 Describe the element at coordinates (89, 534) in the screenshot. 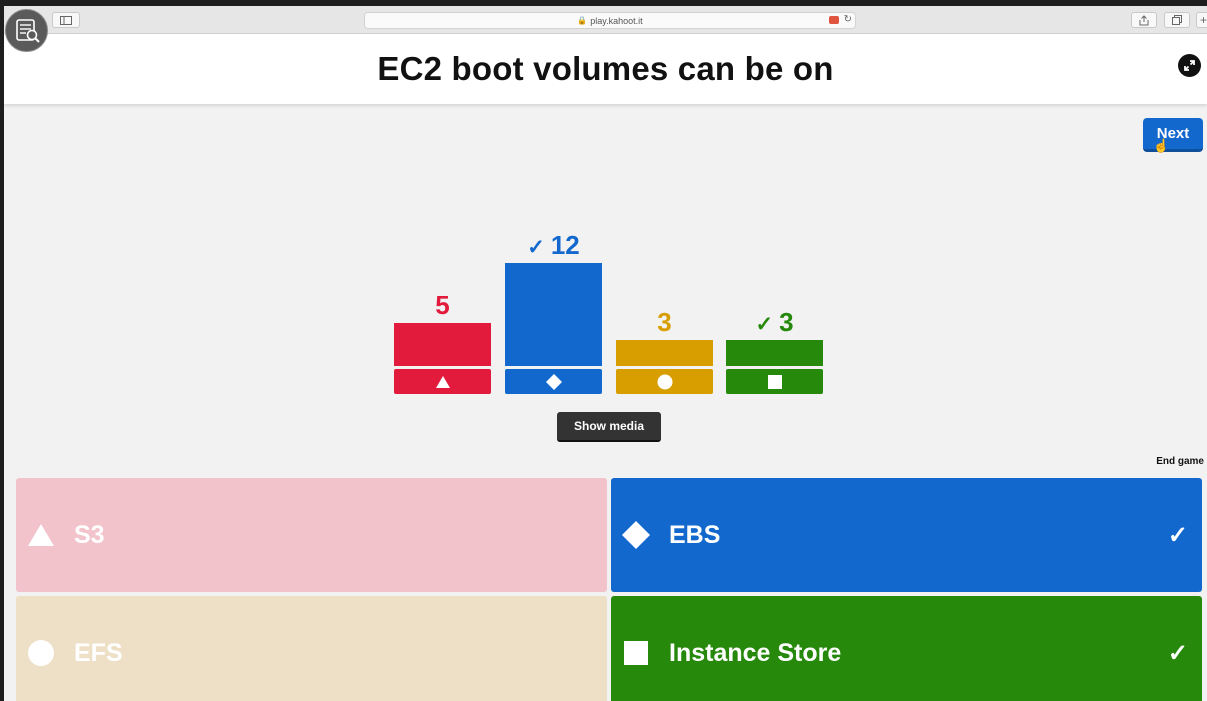

I see `answer-label: S3` at that location.